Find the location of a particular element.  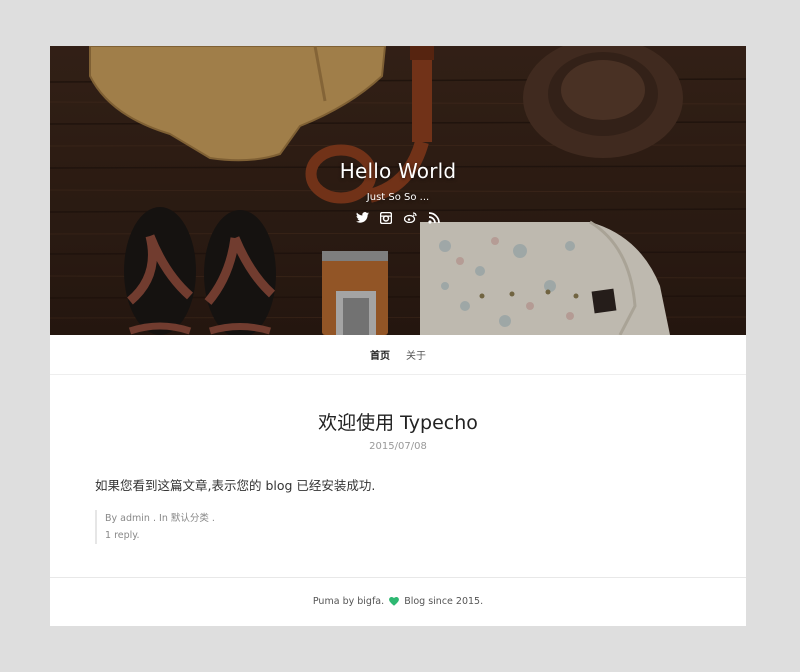

weibo-icon is located at coordinates (410, 217).